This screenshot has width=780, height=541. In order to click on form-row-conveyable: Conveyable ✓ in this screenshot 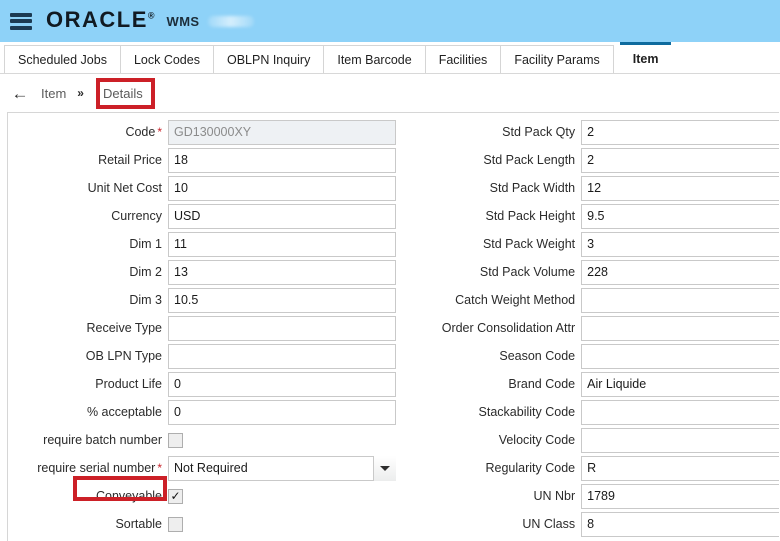, I will do `click(203, 496)`.